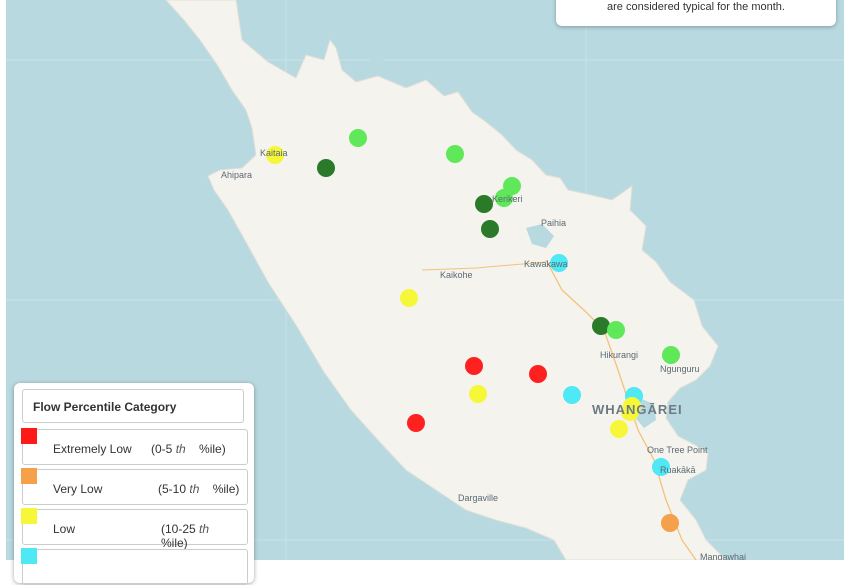  I want to click on legend-range: (10-25 th %ile), so click(185, 536).